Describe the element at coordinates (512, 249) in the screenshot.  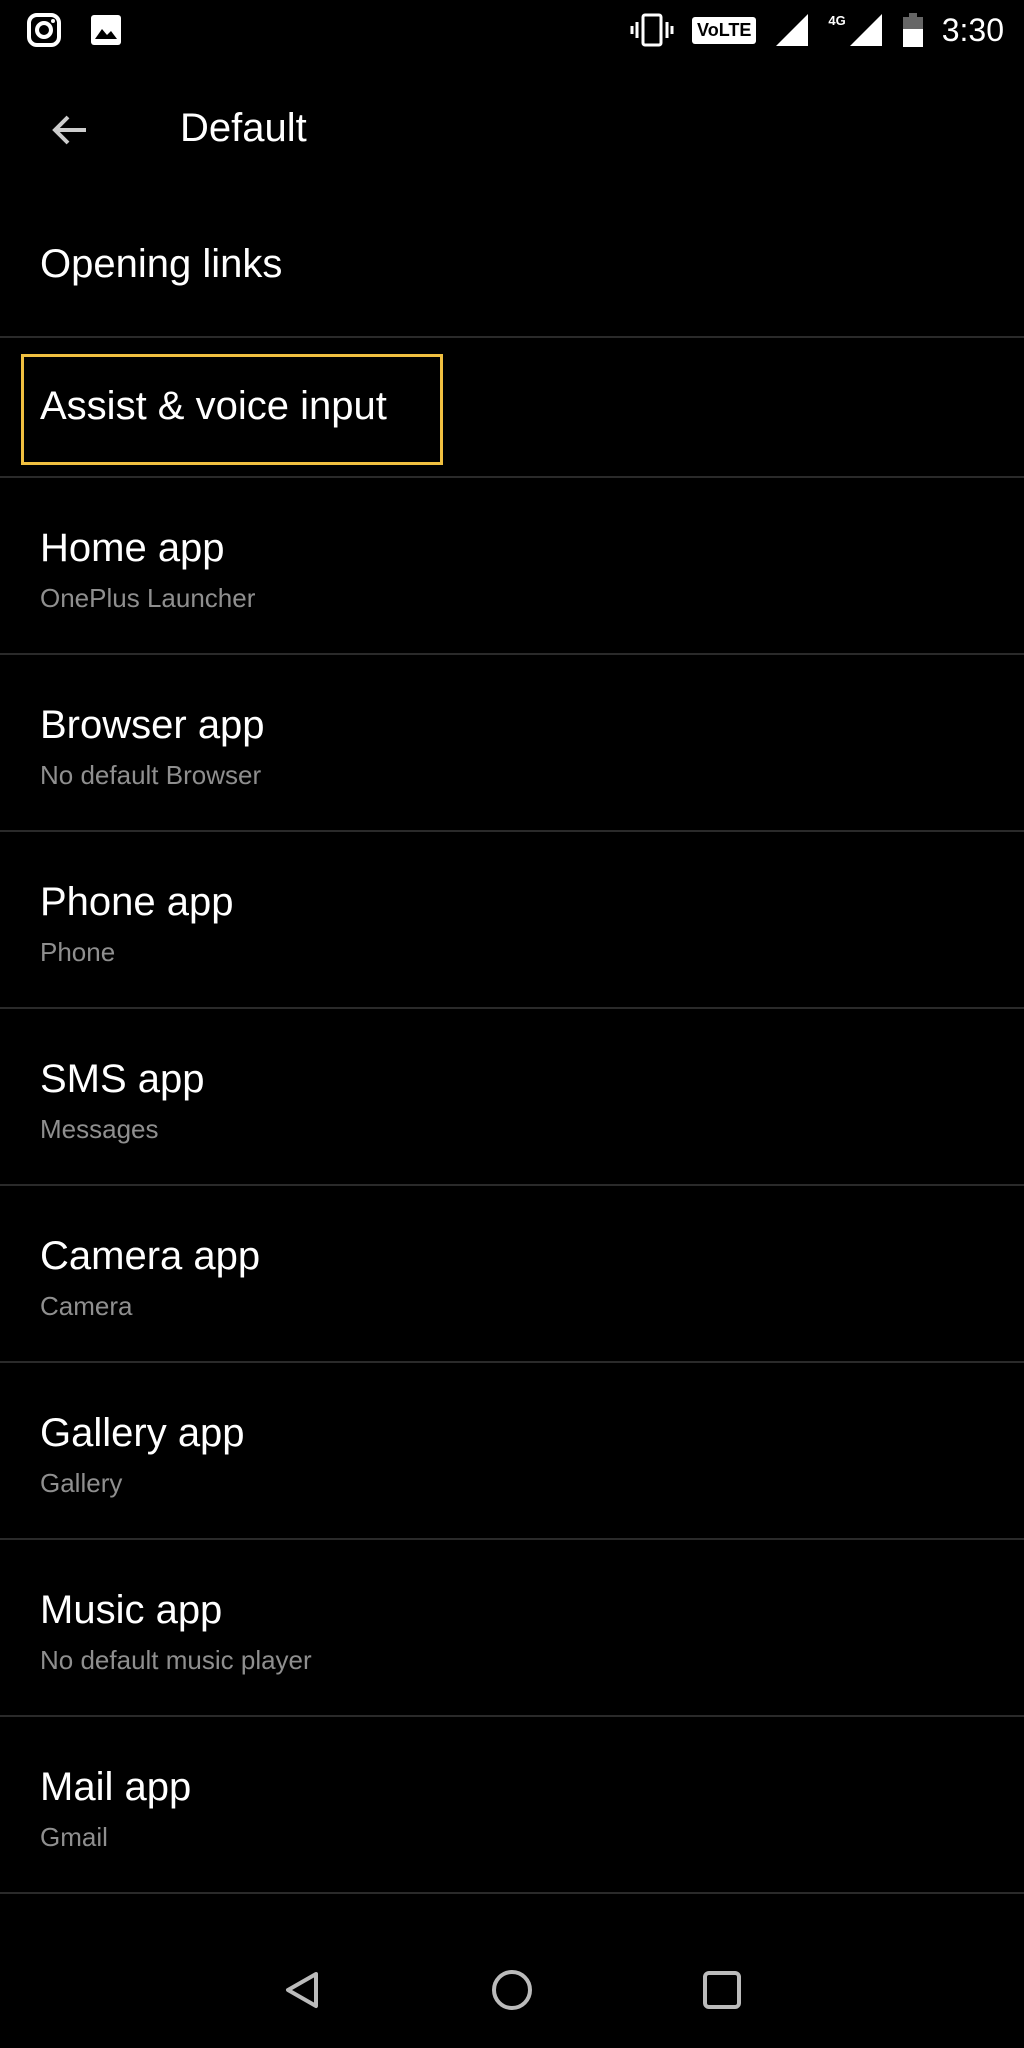
I see `list-item: Opening links` at that location.